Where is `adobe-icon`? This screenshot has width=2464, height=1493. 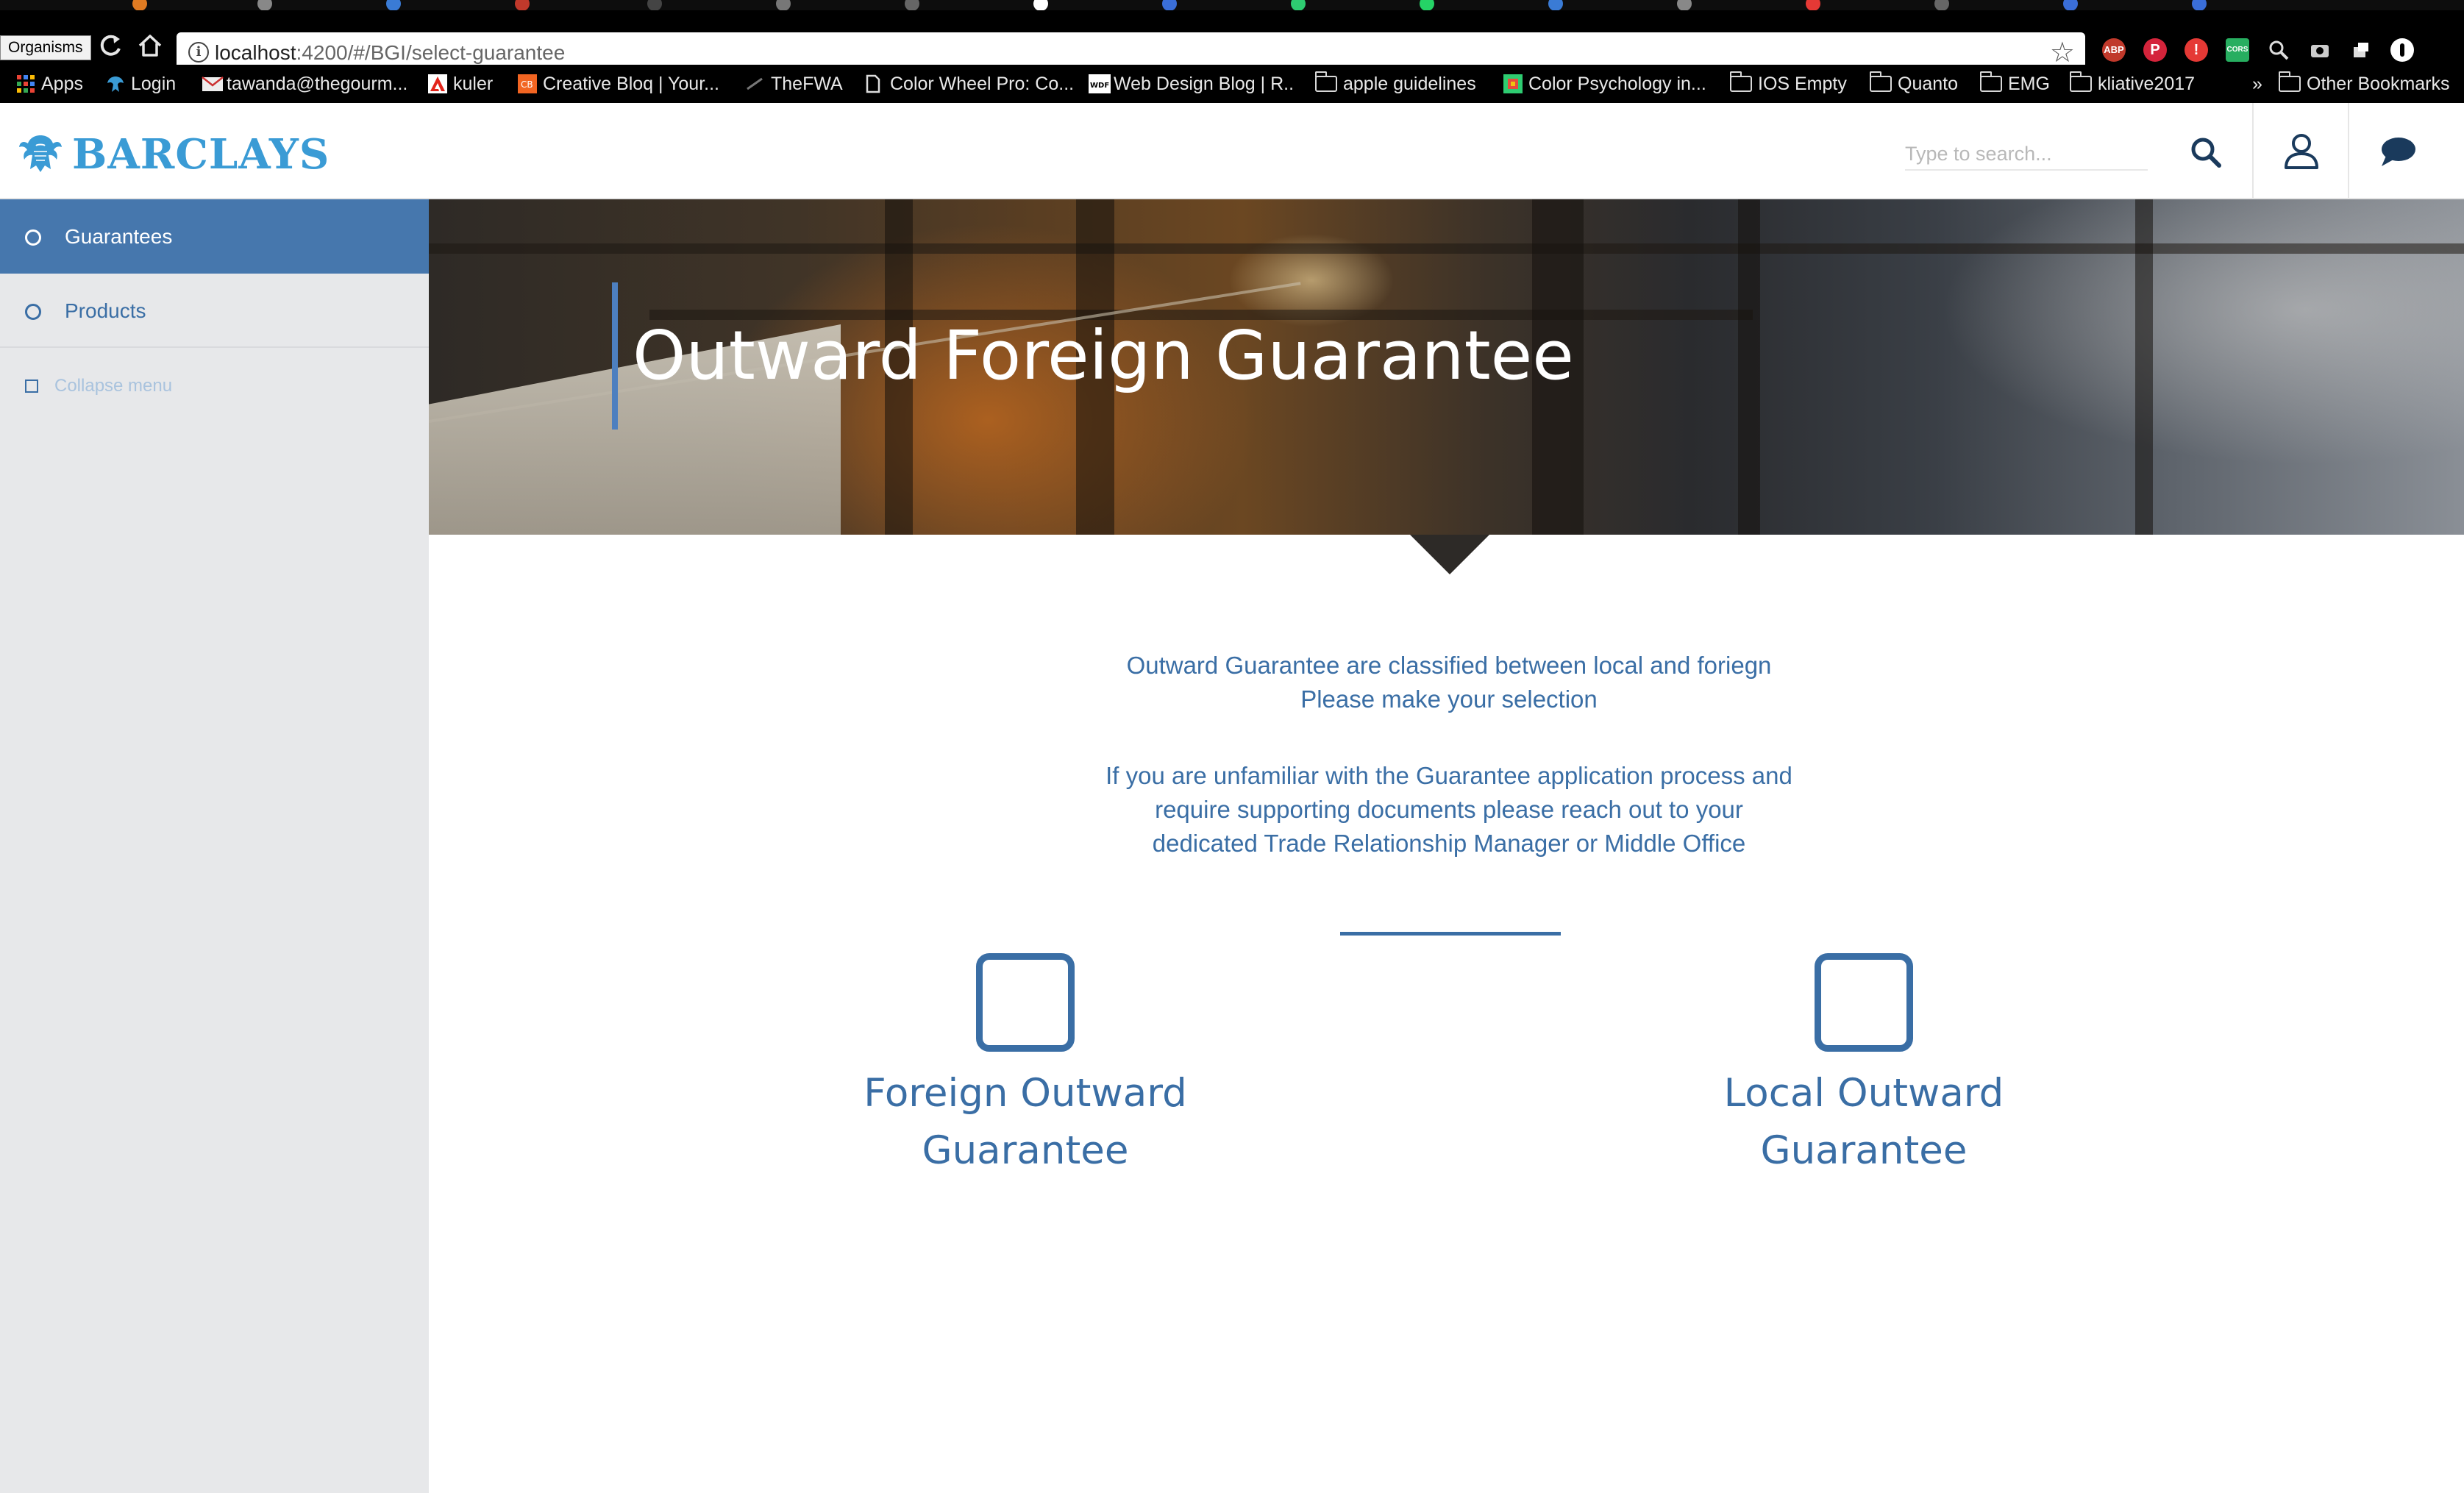 adobe-icon is located at coordinates (437, 83).